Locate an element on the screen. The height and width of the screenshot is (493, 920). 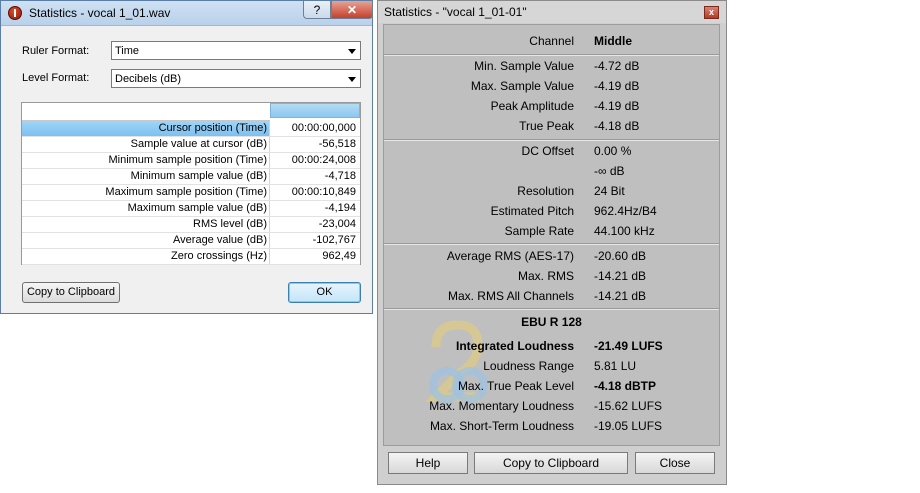
window-title: Statistics - vocal 1_01.wav is located at coordinates (100, 13).